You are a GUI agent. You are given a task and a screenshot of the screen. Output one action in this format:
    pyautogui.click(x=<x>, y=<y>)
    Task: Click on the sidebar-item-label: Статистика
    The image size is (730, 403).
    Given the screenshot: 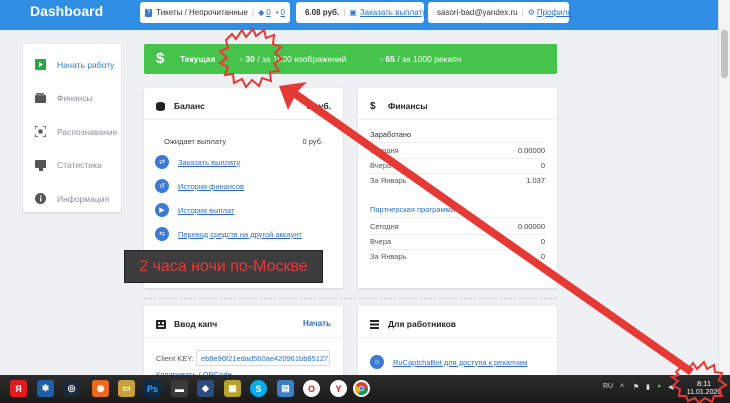 What is the action you would take?
    pyautogui.click(x=79, y=165)
    